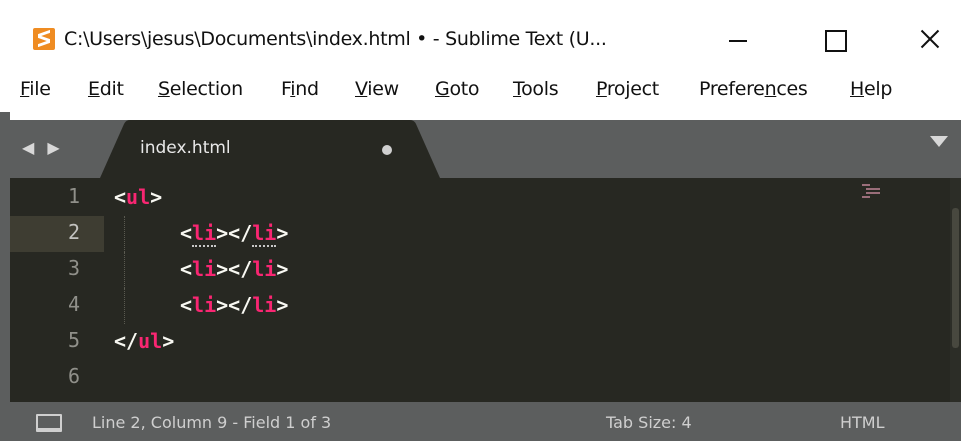 Image resolution: width=961 pixels, height=441 pixels. I want to click on unsaved-dot-icon, so click(387, 150).